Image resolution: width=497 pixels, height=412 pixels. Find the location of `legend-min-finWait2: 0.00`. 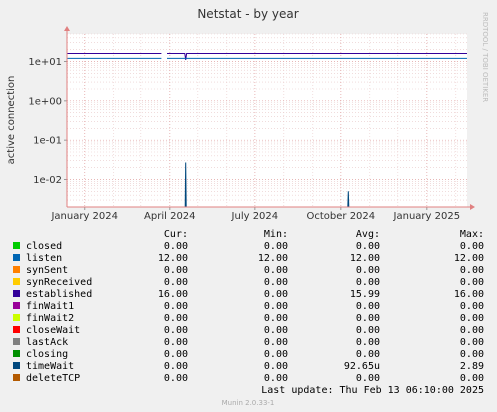

legend-min-finWait2: 0.00 is located at coordinates (276, 318).